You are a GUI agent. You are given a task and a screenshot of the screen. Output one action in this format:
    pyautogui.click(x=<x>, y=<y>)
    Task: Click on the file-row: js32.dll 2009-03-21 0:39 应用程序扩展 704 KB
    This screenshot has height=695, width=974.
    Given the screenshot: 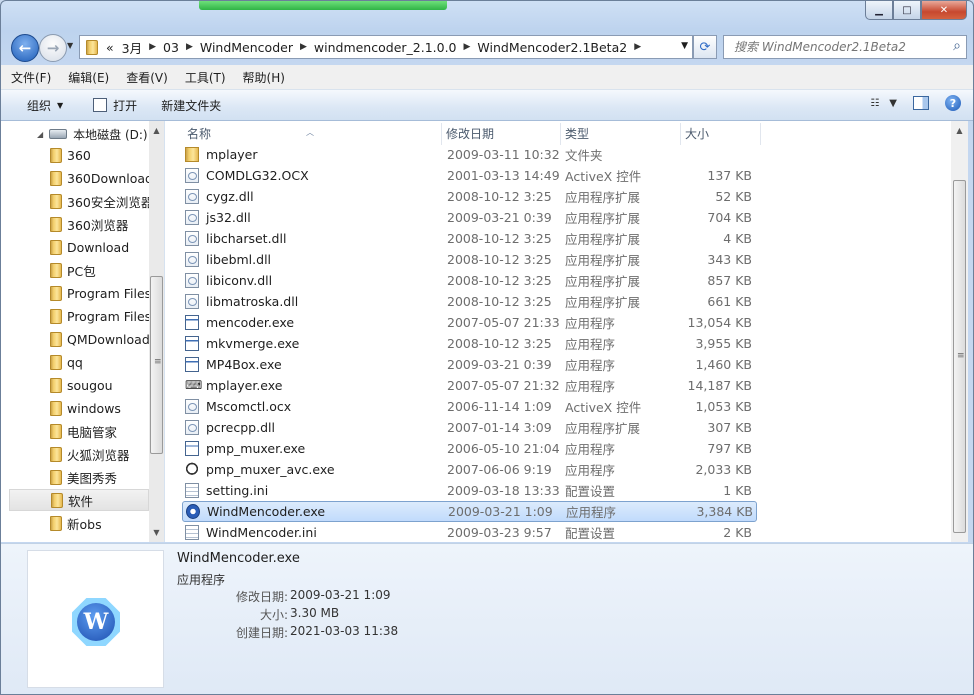 What is the action you would take?
    pyautogui.click(x=469, y=217)
    